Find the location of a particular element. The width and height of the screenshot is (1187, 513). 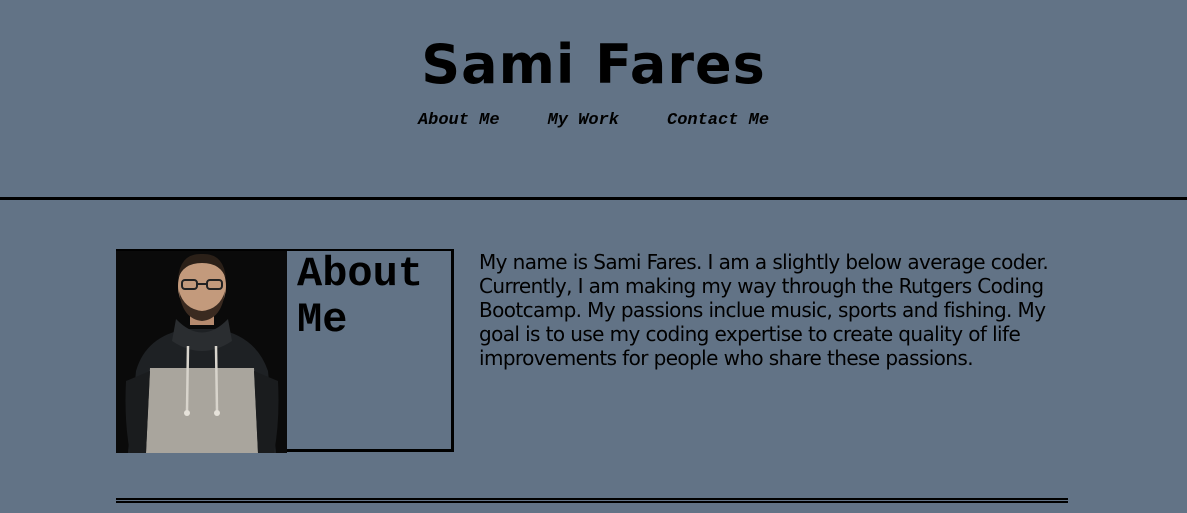

profile-photo is located at coordinates (201, 352).